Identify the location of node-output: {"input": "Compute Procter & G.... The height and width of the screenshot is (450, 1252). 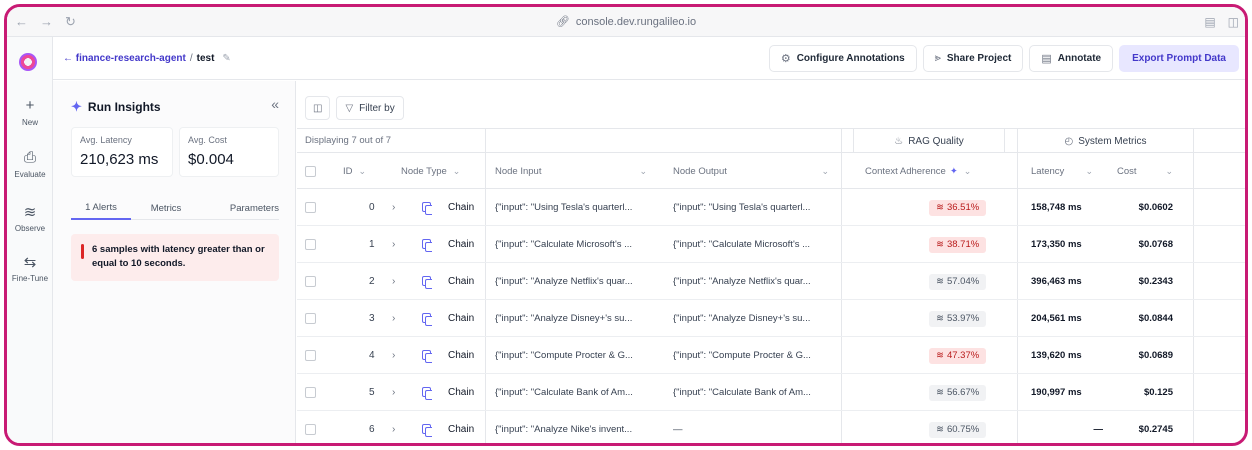
(758, 355).